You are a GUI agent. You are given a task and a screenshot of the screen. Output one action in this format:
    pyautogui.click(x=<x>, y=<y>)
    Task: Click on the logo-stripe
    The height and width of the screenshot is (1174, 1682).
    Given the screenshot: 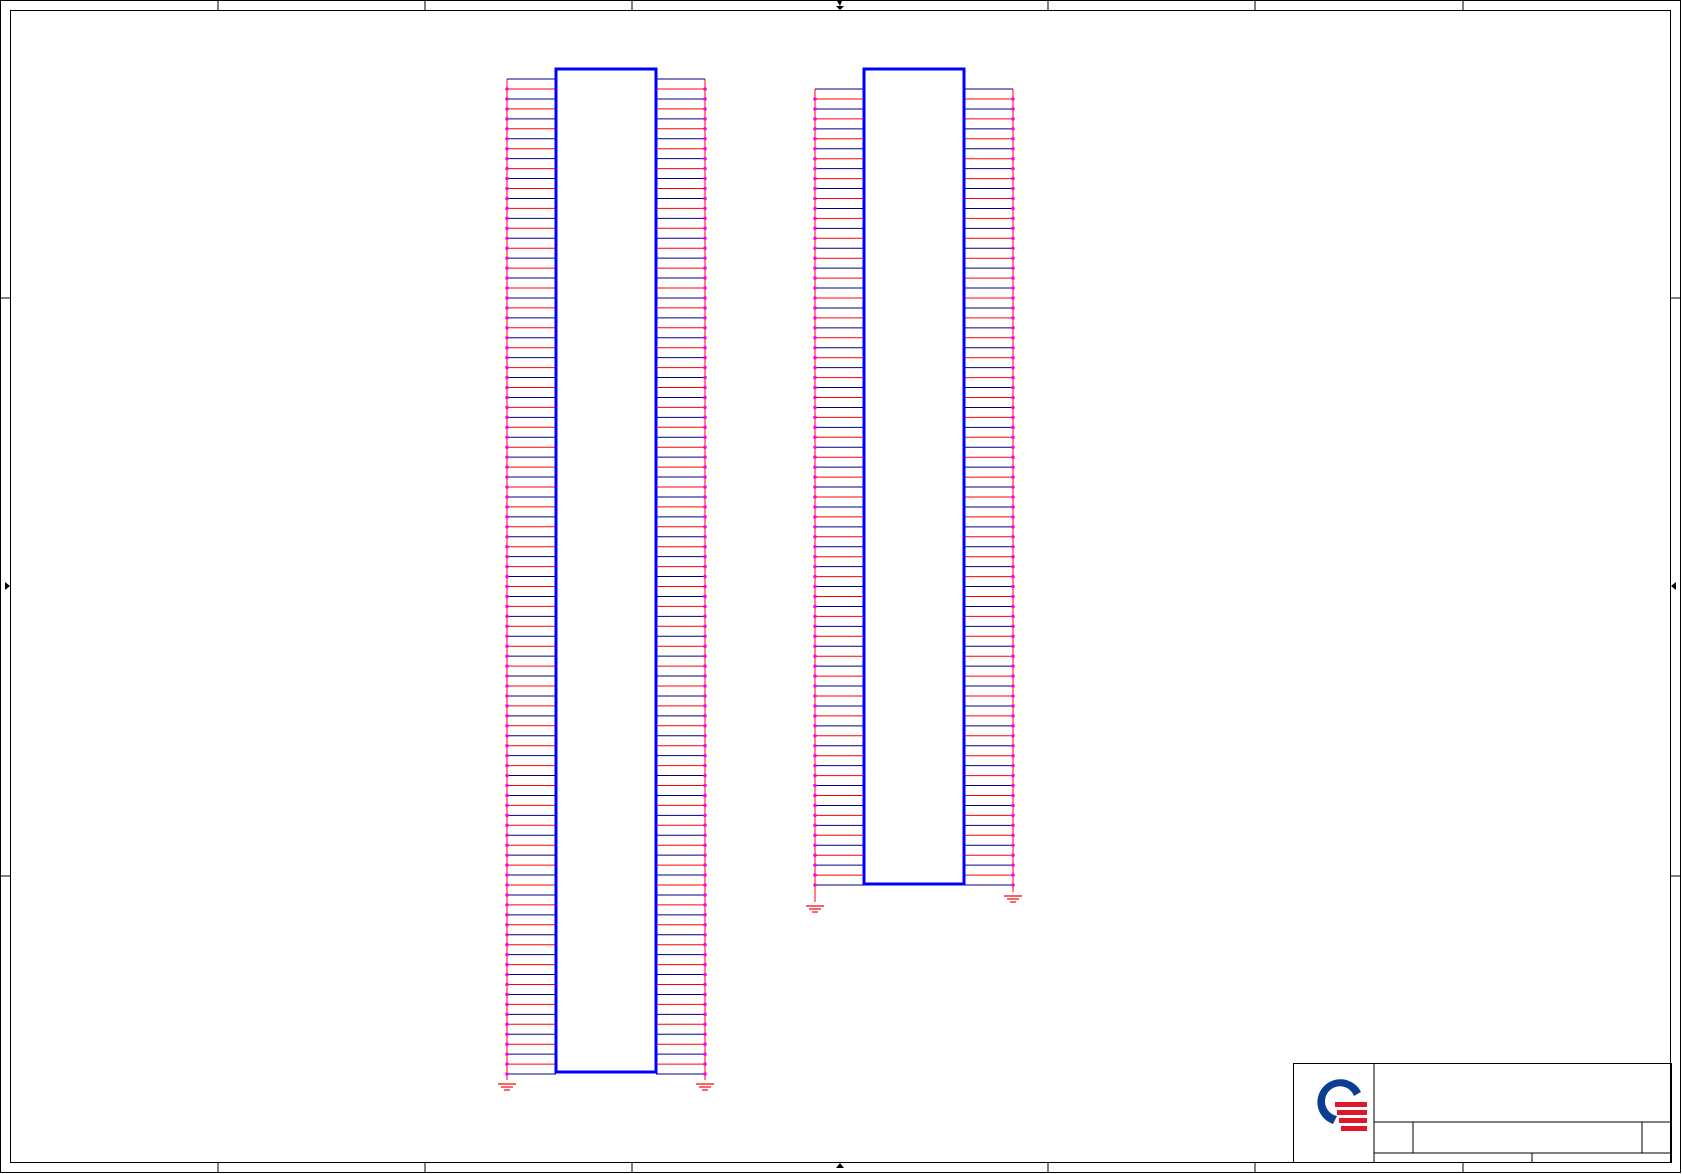 What is the action you would take?
    pyautogui.click(x=1351, y=1104)
    